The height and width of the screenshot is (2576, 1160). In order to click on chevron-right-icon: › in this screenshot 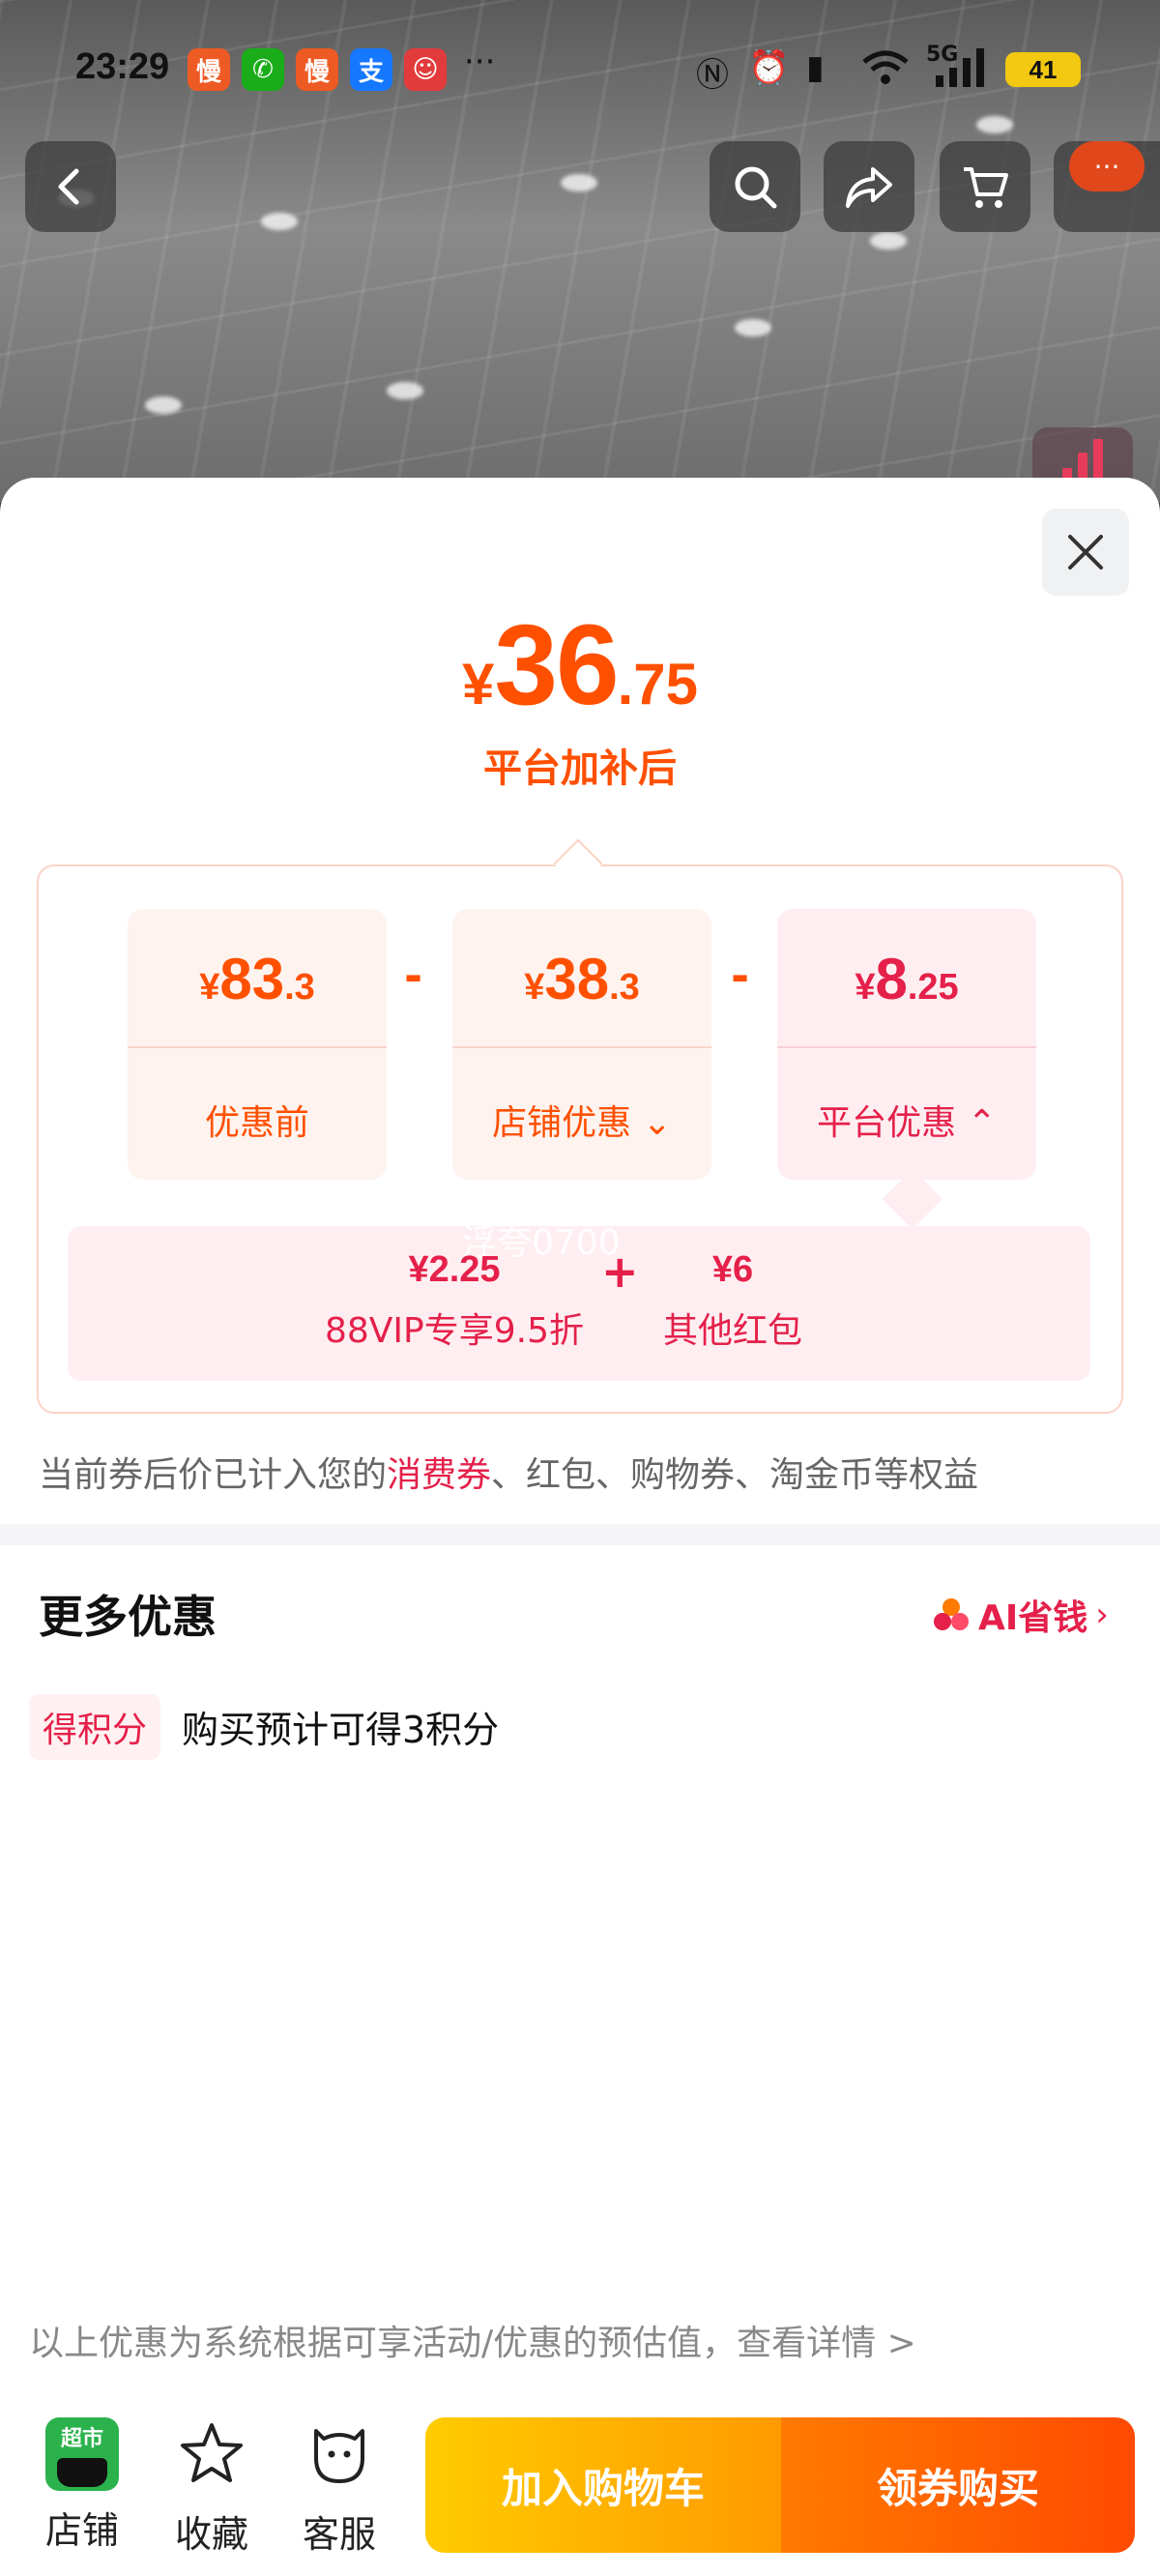, I will do `click(1102, 1614)`.